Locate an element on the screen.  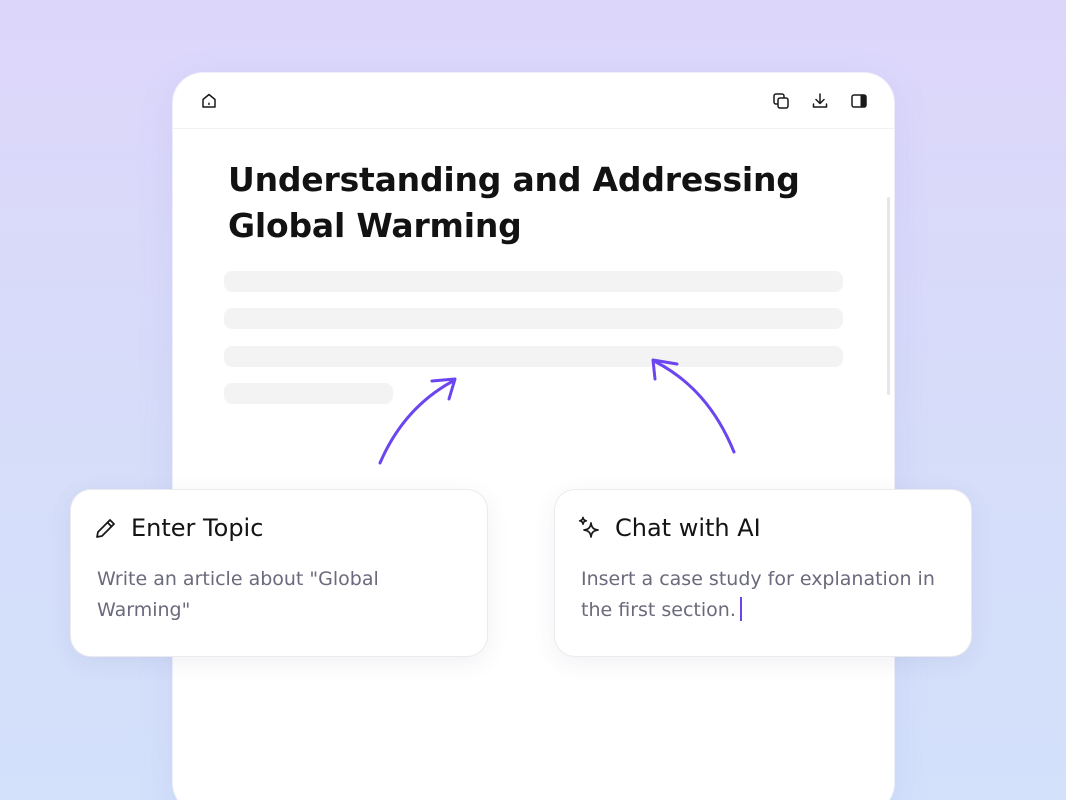
arrow-right is located at coordinates (693, 406).